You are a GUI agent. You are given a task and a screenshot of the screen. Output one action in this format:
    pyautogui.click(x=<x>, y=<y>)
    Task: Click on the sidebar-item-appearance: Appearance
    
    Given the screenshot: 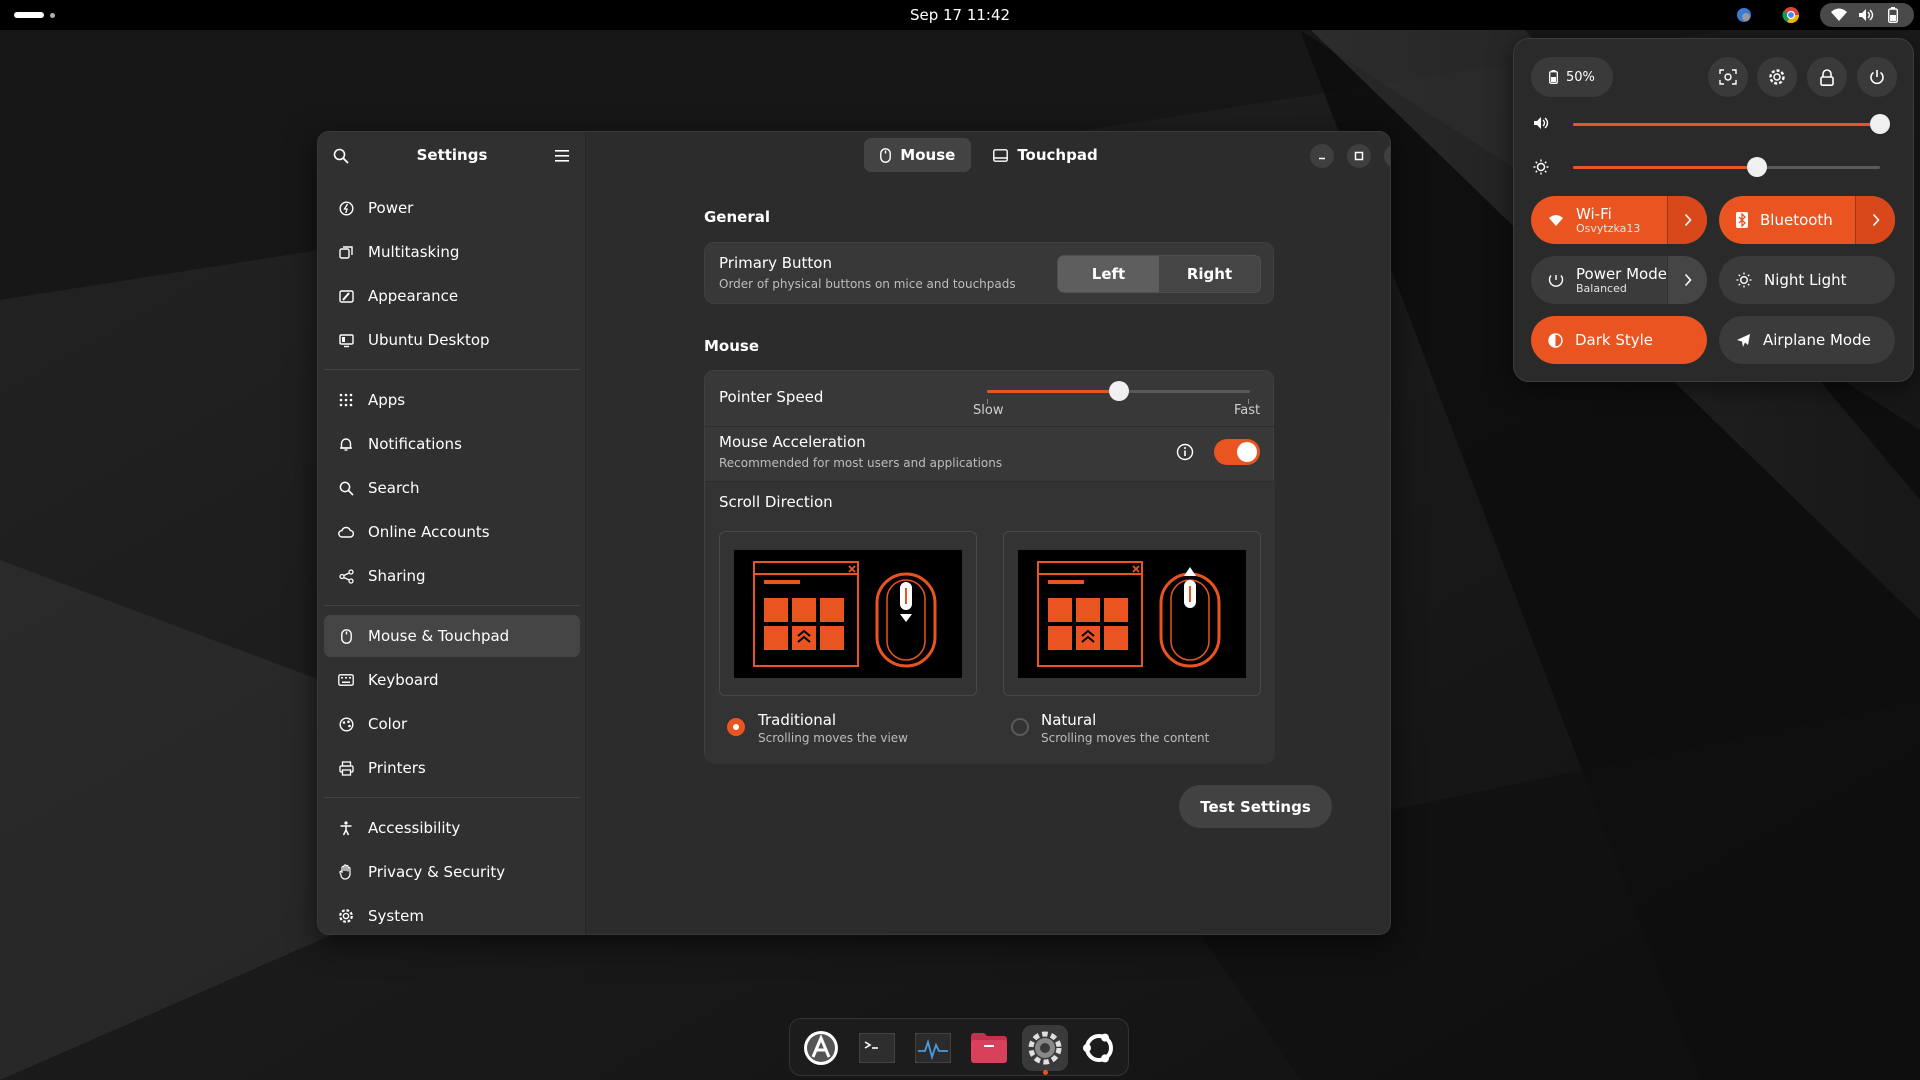 What is the action you would take?
    pyautogui.click(x=452, y=296)
    